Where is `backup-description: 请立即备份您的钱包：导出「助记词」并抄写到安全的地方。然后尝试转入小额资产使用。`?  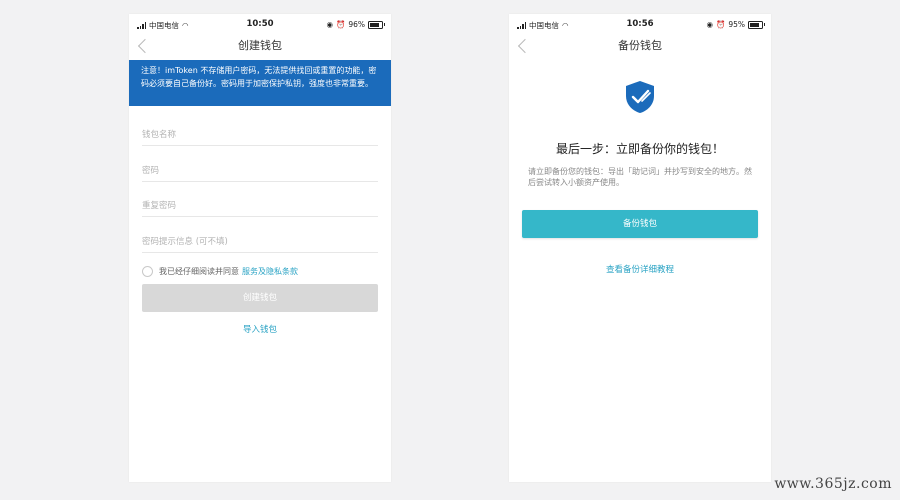
backup-description: 请立即备份您的钱包：导出「助记词」并抄写到安全的地方。然后尝试转入小额资产使用。 is located at coordinates (640, 177).